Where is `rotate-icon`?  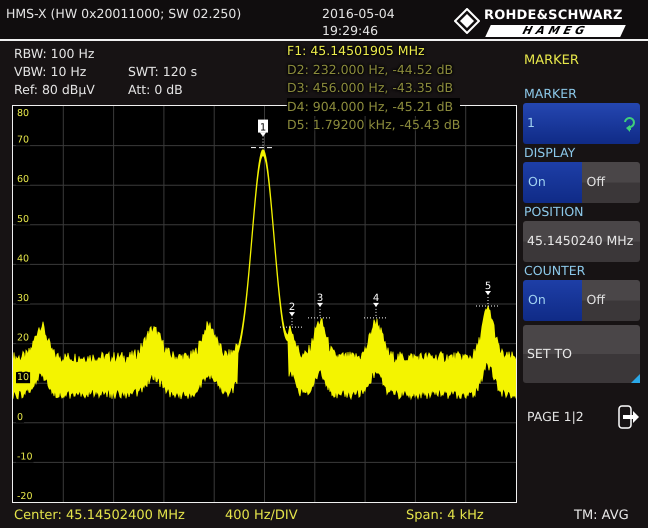
rotate-icon is located at coordinates (629, 124).